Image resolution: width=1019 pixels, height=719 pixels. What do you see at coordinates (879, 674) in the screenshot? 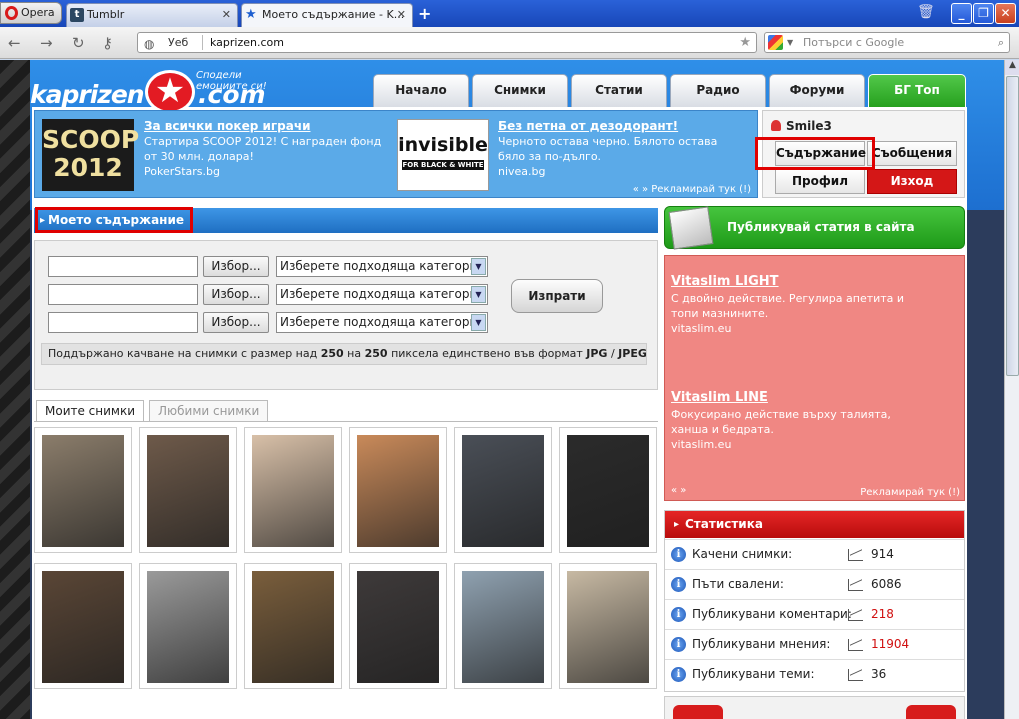
I see `stat-value: 36` at bounding box center [879, 674].